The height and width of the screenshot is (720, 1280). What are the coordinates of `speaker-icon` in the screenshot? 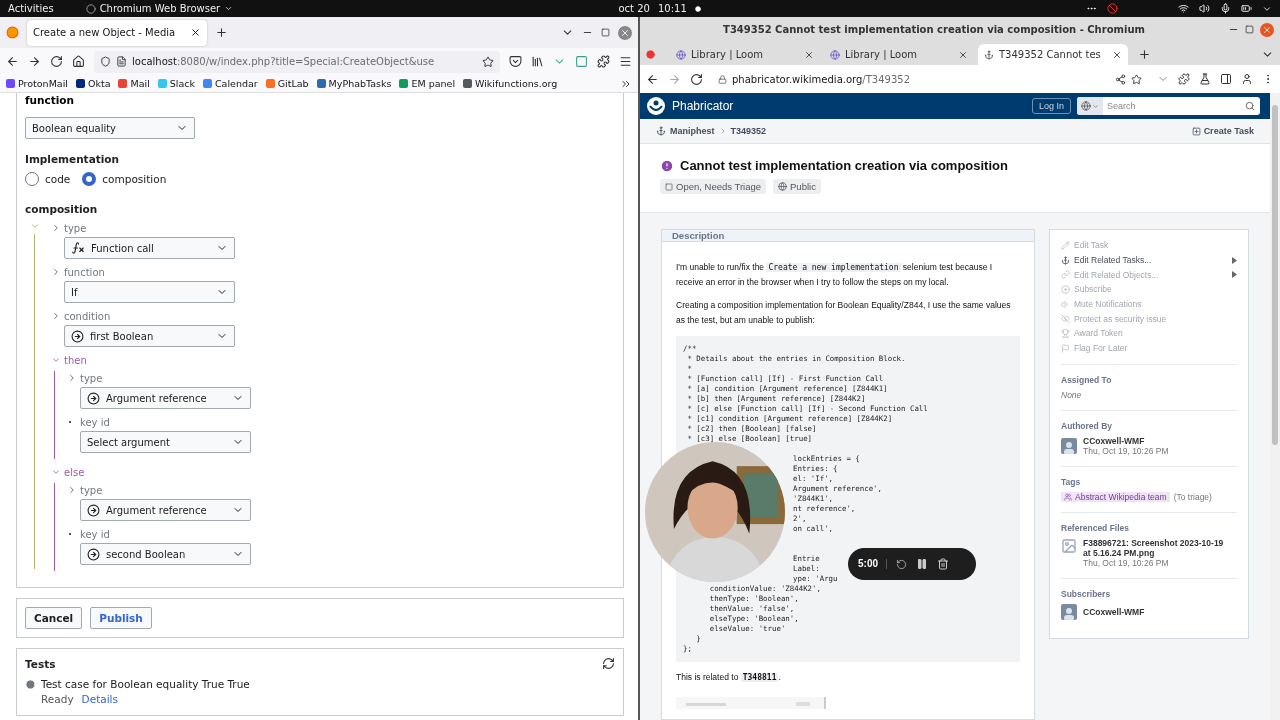 It's located at (1065, 304).